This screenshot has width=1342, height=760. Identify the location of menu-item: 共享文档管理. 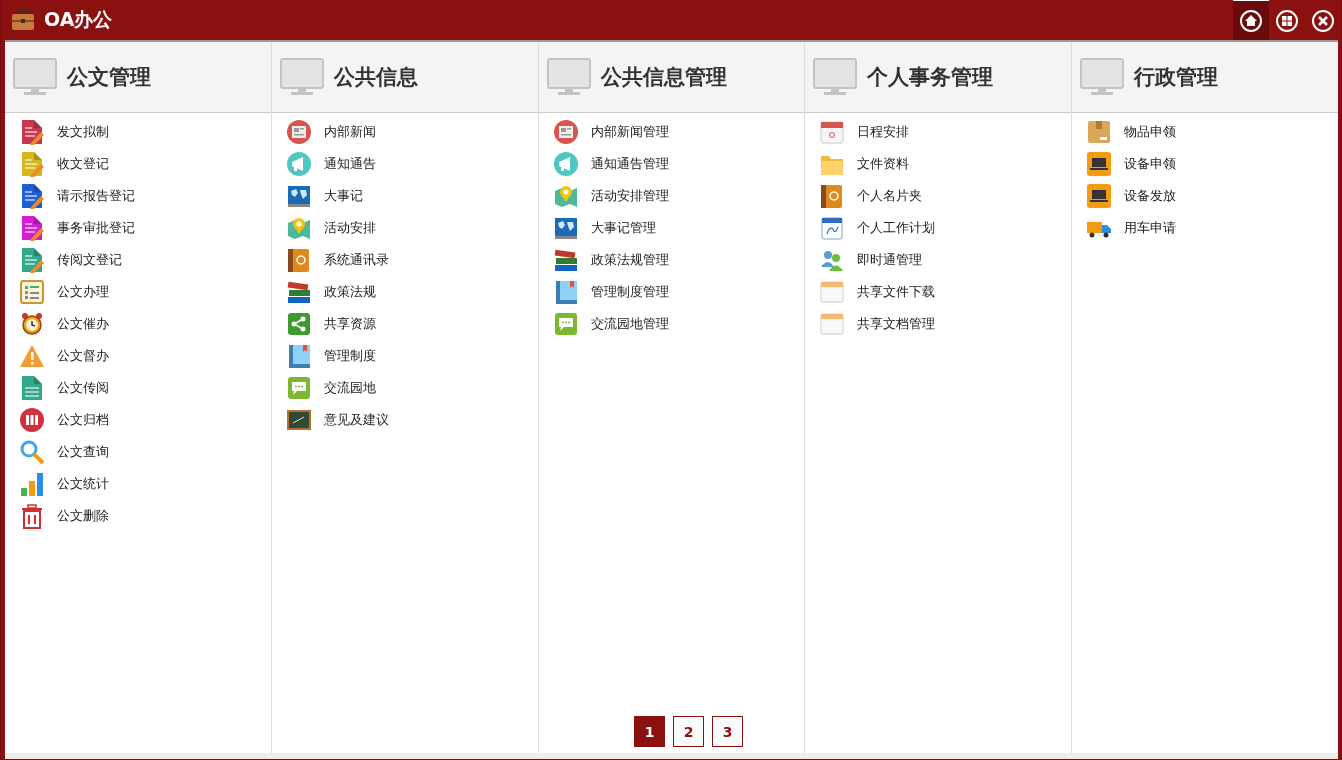
(938, 324).